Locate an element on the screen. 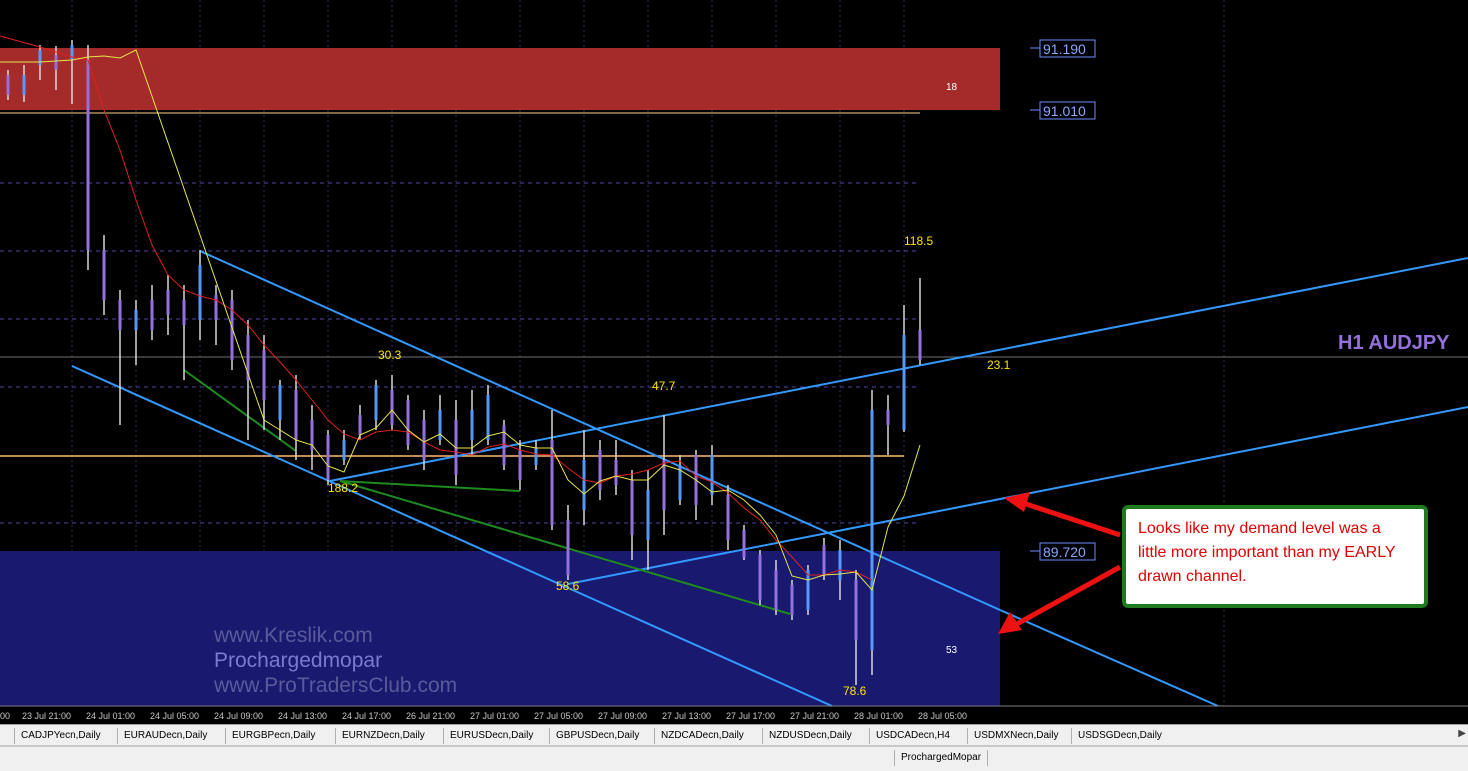  supply-zone-label: 18 is located at coordinates (952, 87).